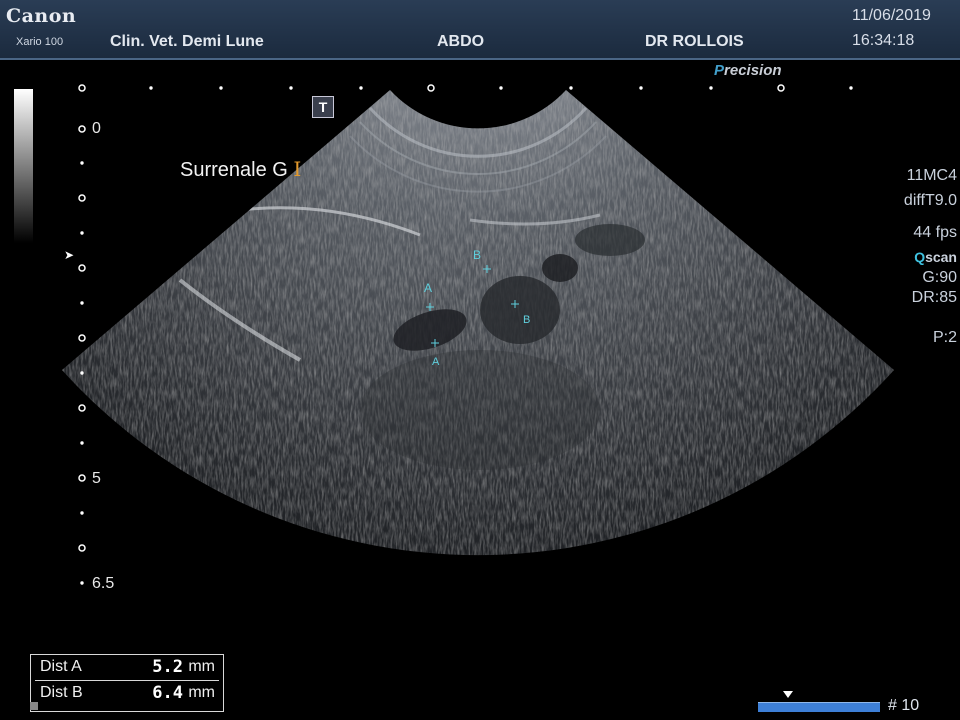 Image resolution: width=960 pixels, height=720 pixels. Describe the element at coordinates (34, 706) in the screenshot. I see `corner-marker` at that location.